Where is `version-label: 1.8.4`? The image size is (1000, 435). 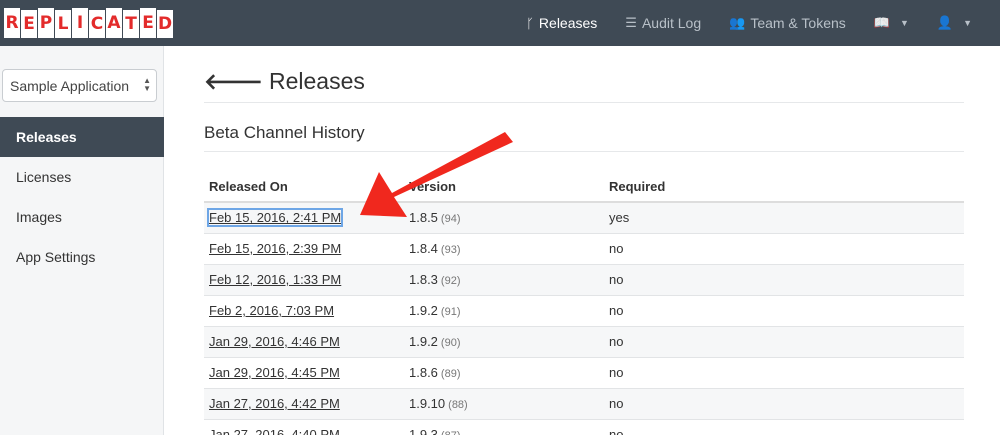 version-label: 1.8.4 is located at coordinates (423, 248).